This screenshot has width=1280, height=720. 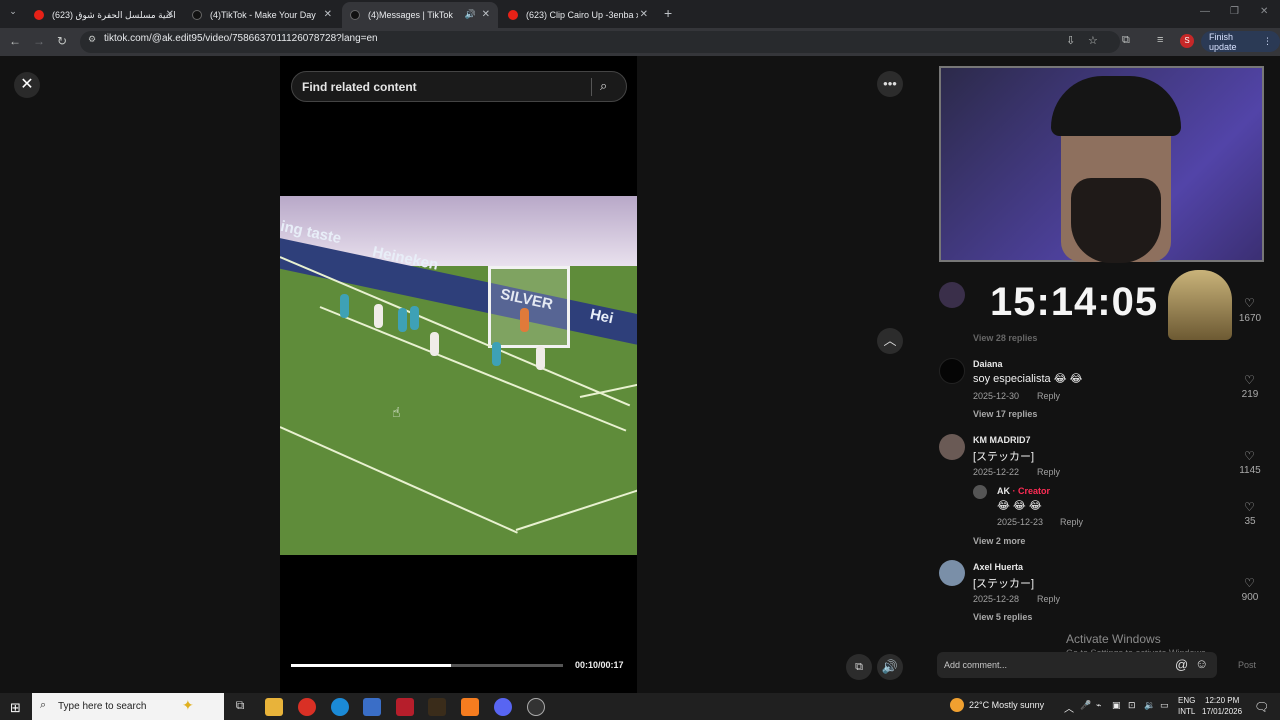 I want to click on finish-update-button: Finish update ⋮, so click(x=1240, y=41).